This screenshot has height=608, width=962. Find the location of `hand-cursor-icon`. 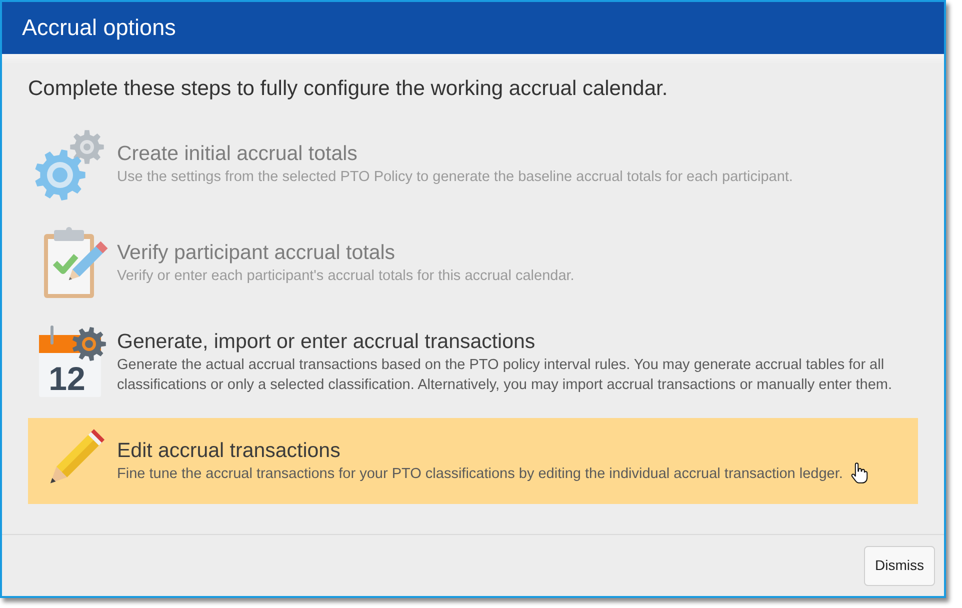

hand-cursor-icon is located at coordinates (859, 473).